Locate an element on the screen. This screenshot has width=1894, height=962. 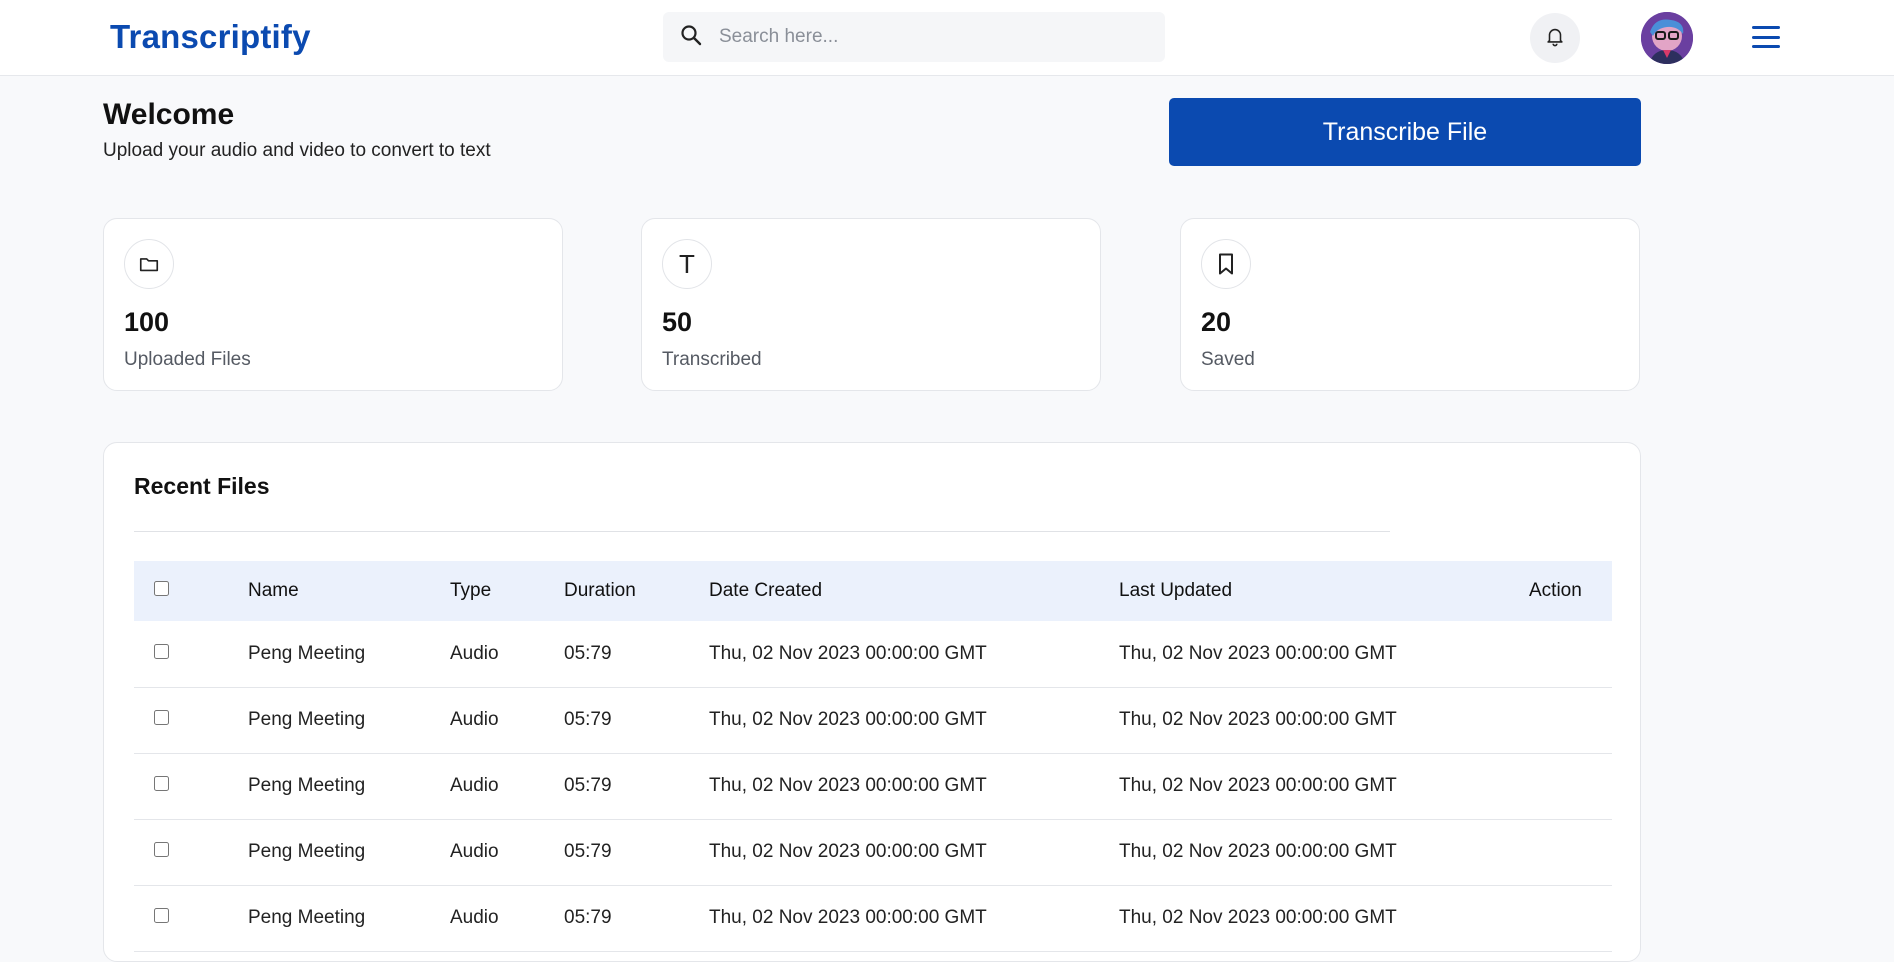
search-bar is located at coordinates (914, 37).